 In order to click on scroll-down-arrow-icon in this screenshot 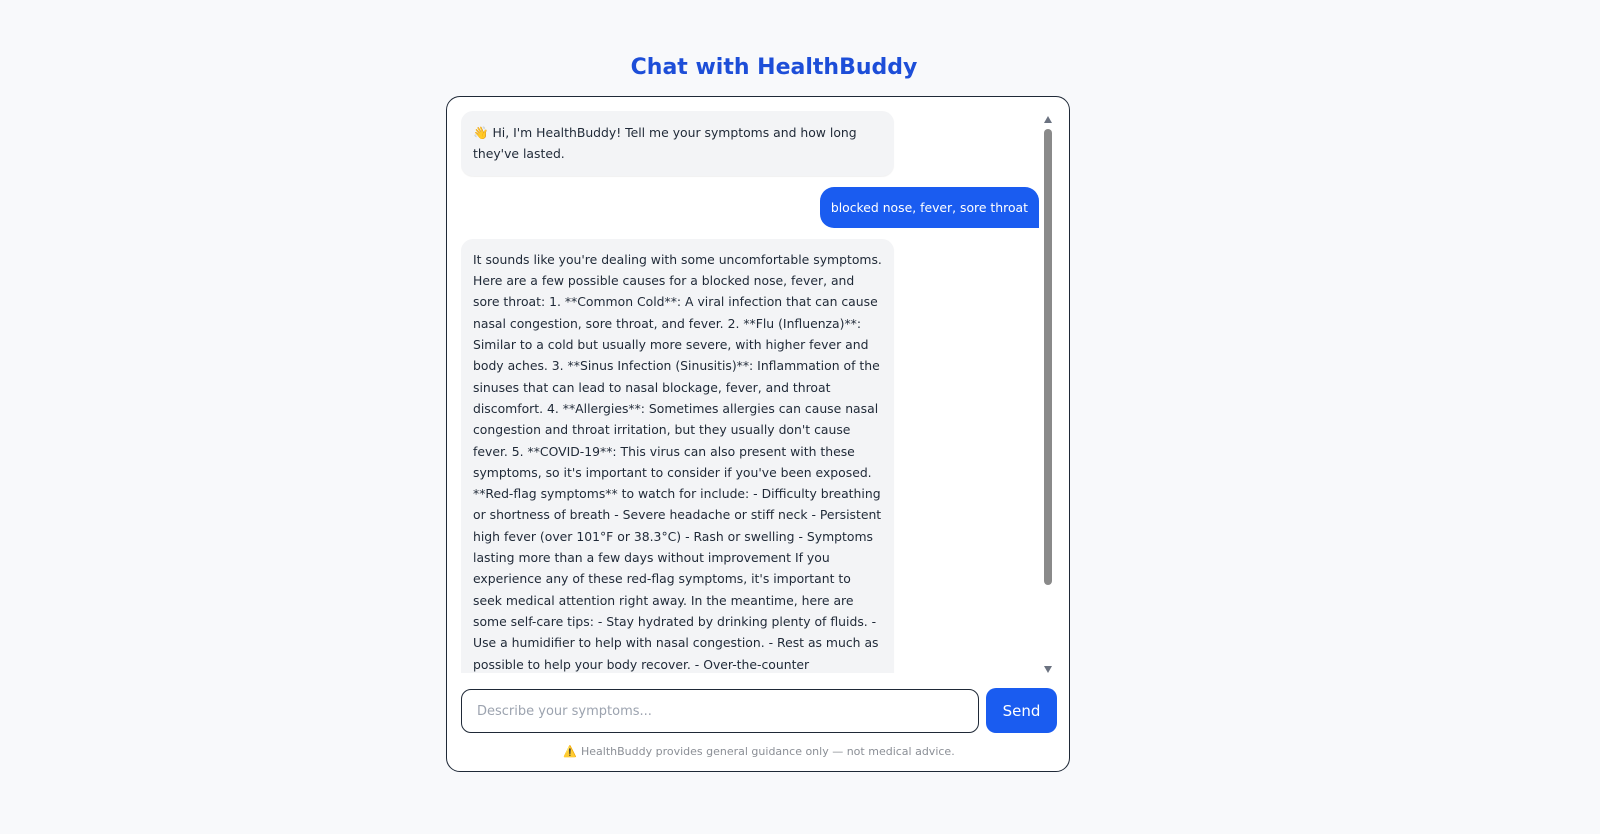, I will do `click(1048, 669)`.